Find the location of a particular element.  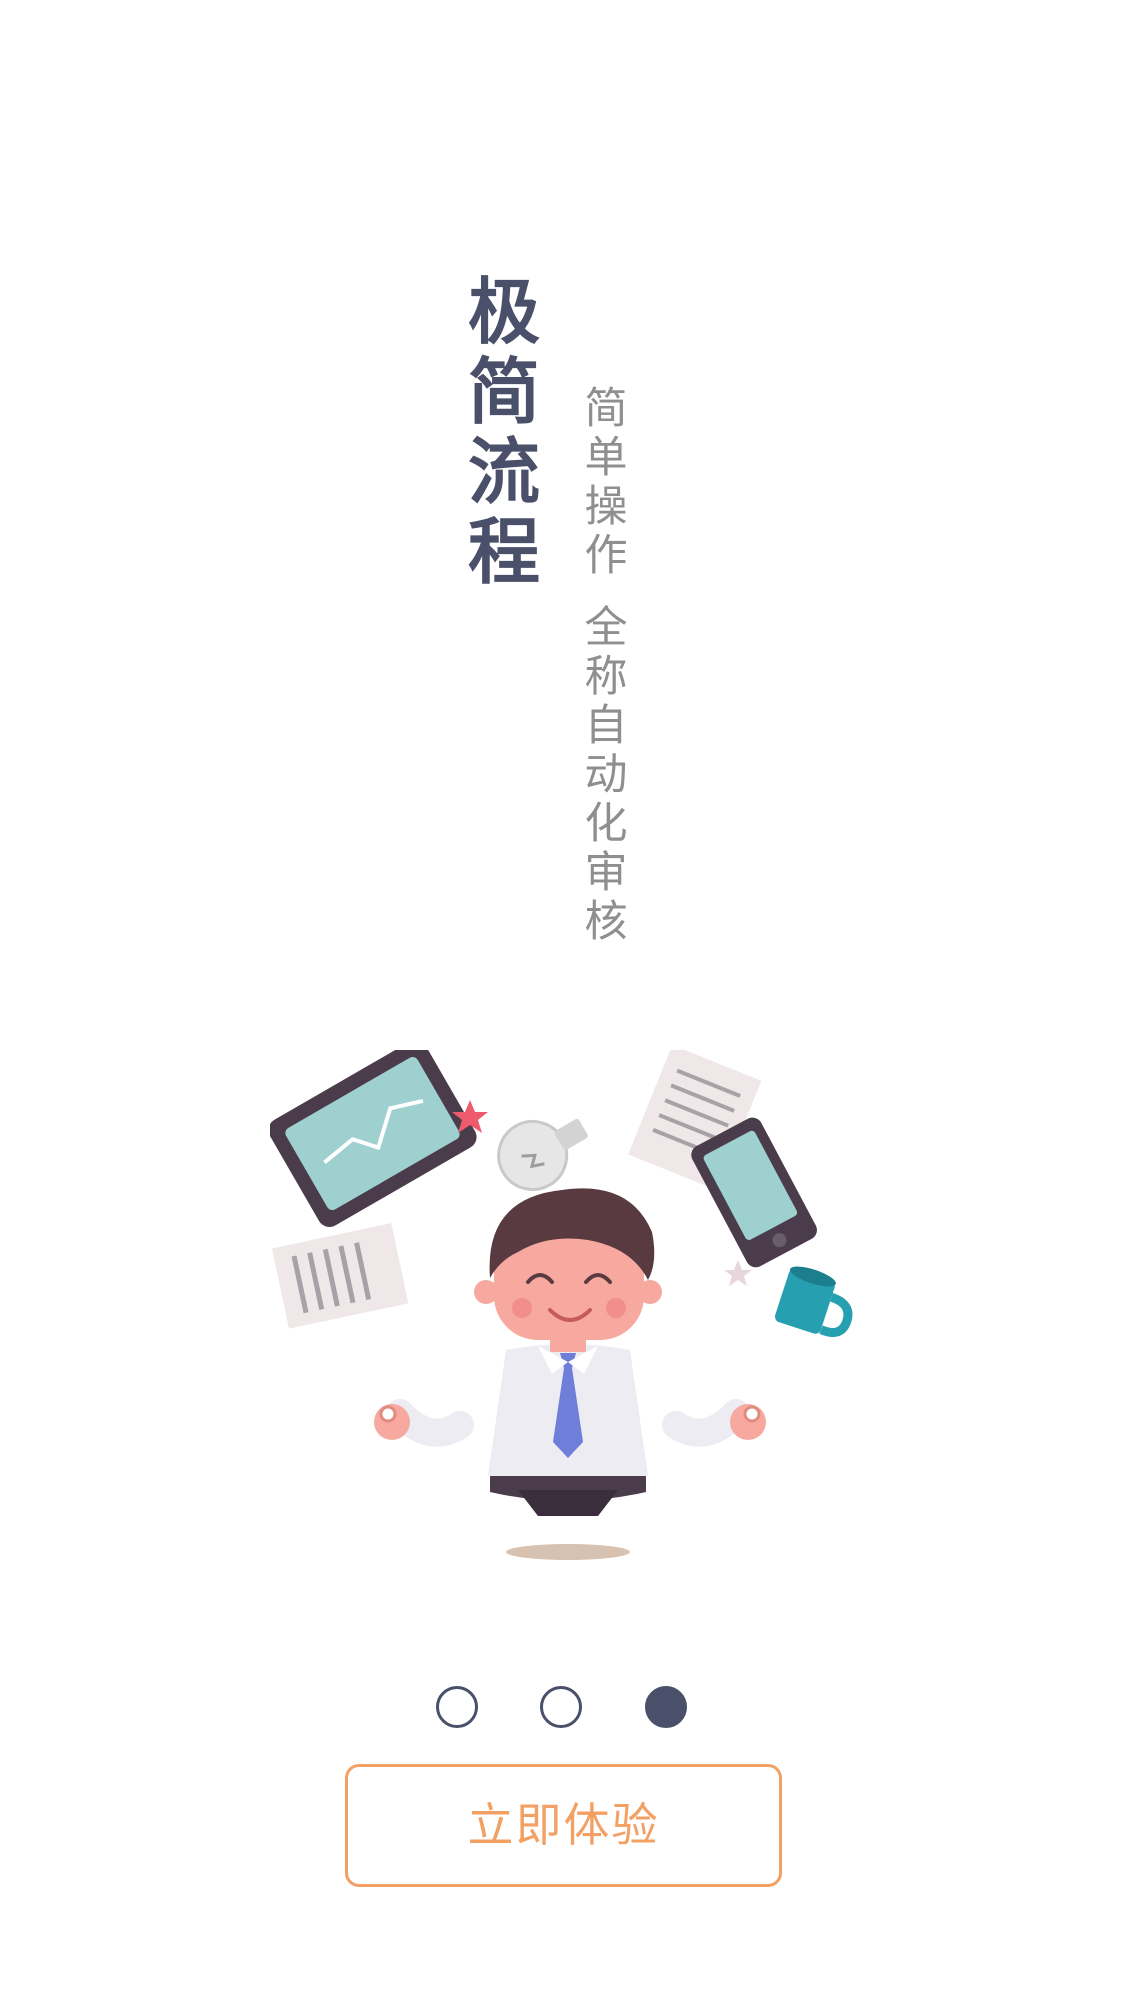

page-title: 极简流程 is located at coordinates (503, 432).